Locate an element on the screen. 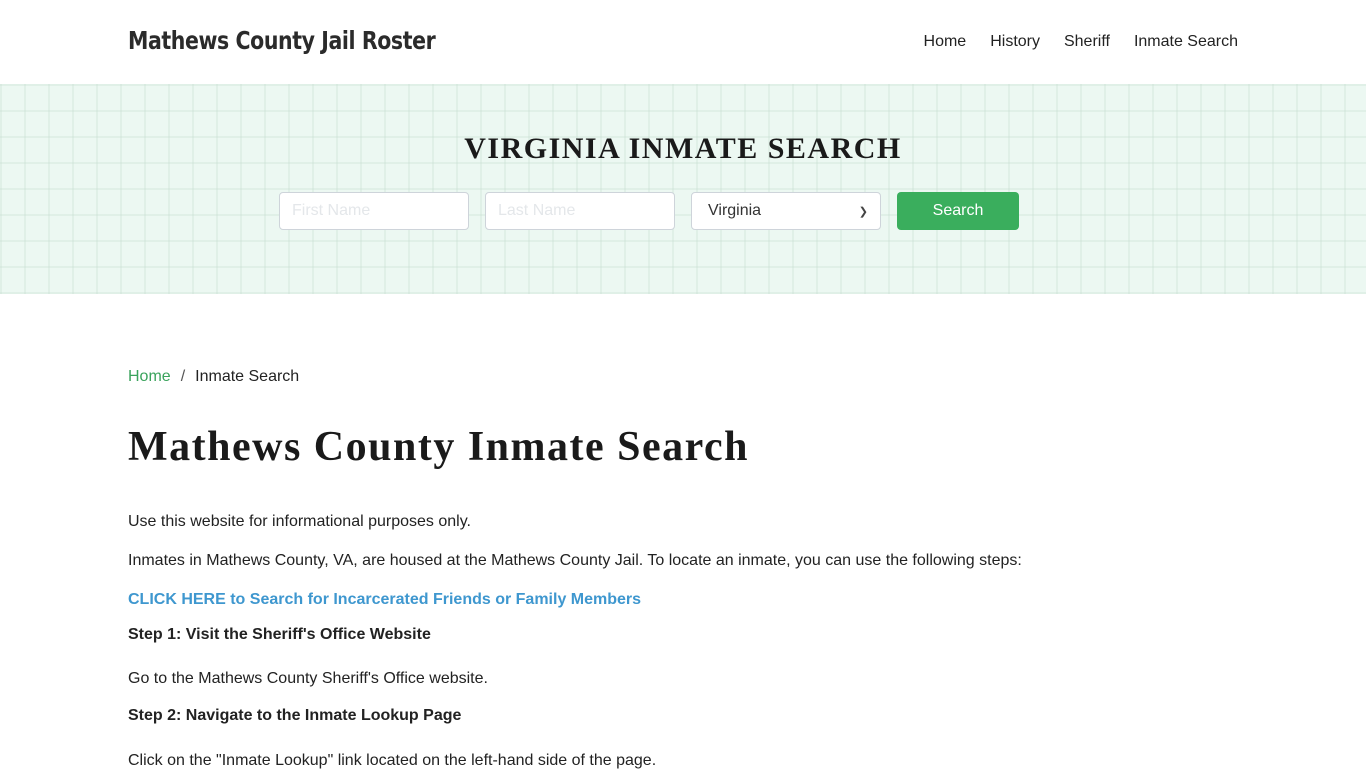  nav-history: History is located at coordinates (1015, 42).